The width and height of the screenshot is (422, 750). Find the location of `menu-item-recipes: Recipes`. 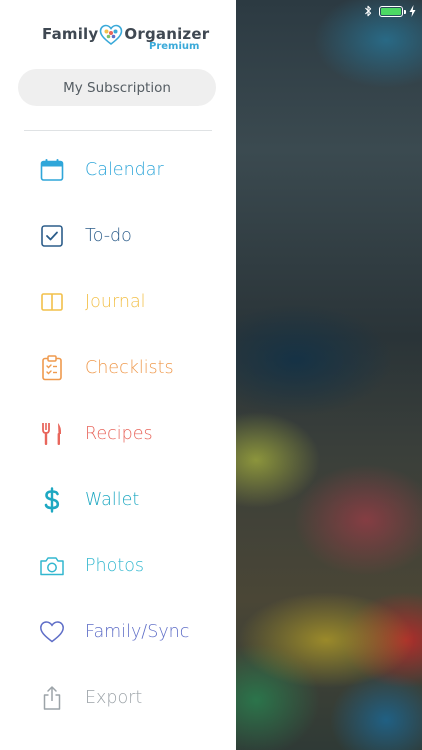

menu-item-recipes: Recipes is located at coordinates (118, 434).